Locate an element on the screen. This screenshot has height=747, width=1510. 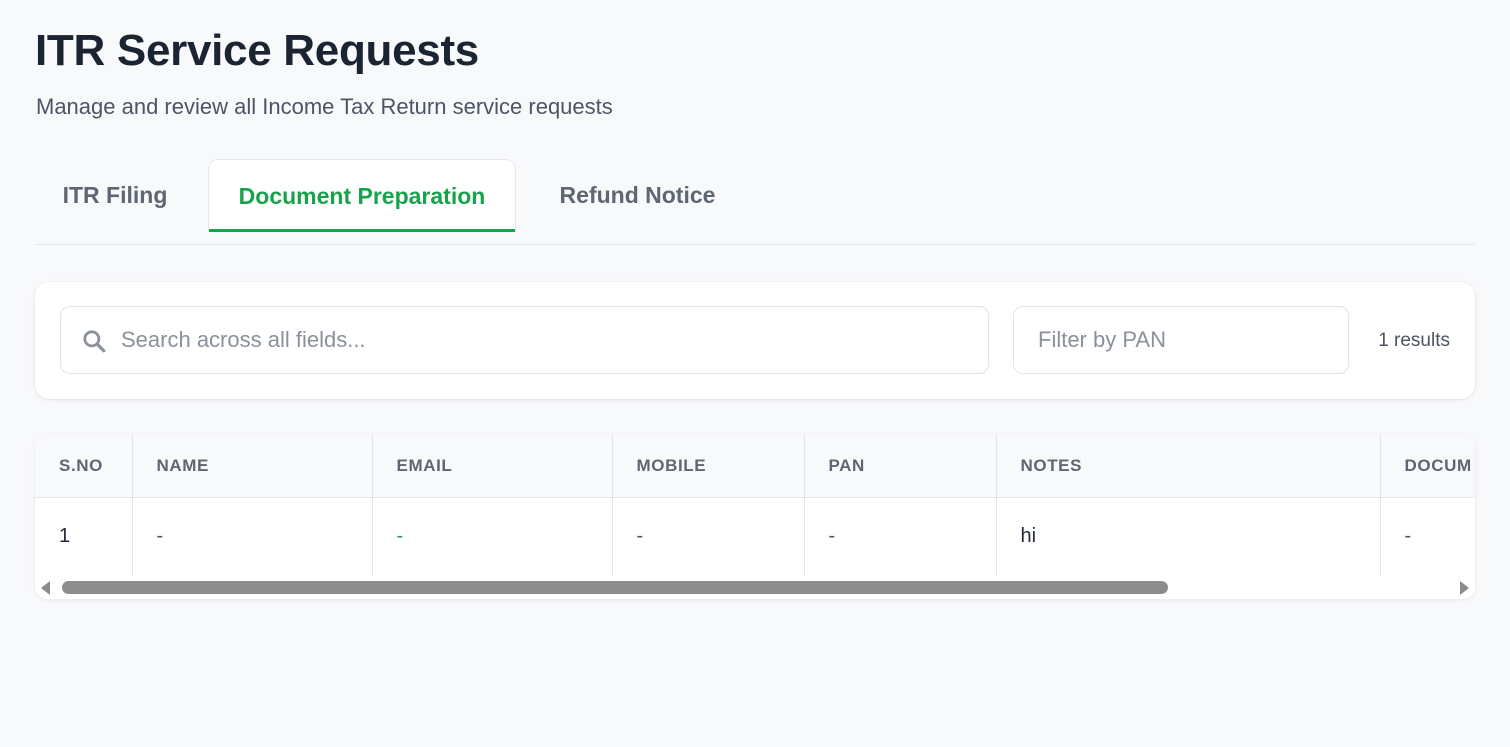
tab-document-preparation: Document Preparation is located at coordinates (362, 195).